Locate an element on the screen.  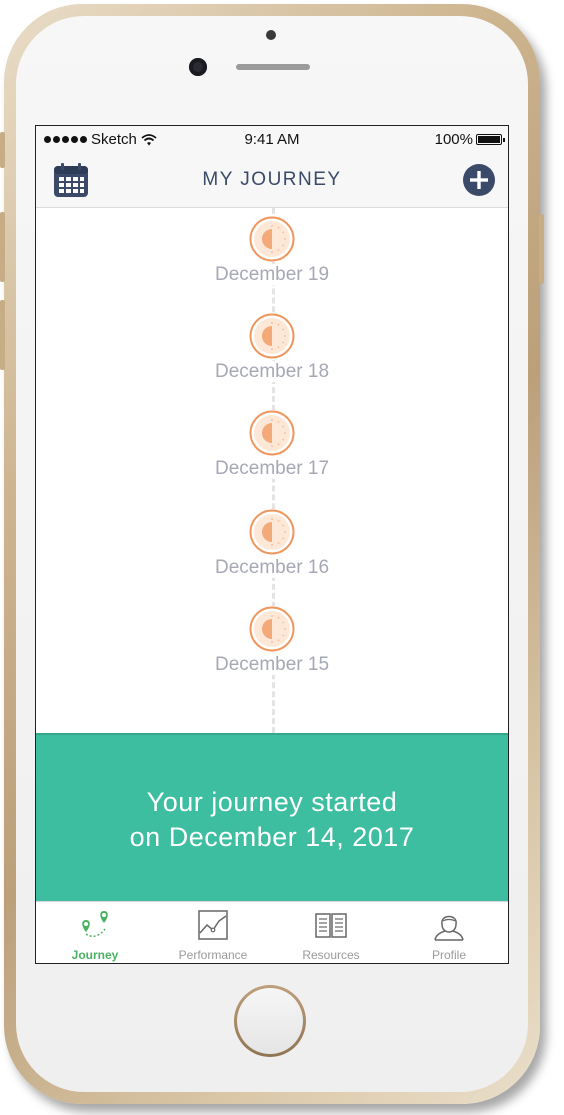
tab-label-journey: Journey is located at coordinates (95, 955).